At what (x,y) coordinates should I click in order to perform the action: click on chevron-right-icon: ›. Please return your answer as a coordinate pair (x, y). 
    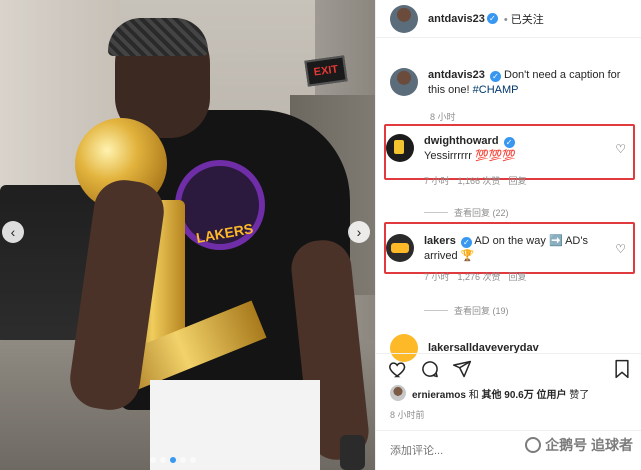
    Looking at the image, I should click on (359, 232).